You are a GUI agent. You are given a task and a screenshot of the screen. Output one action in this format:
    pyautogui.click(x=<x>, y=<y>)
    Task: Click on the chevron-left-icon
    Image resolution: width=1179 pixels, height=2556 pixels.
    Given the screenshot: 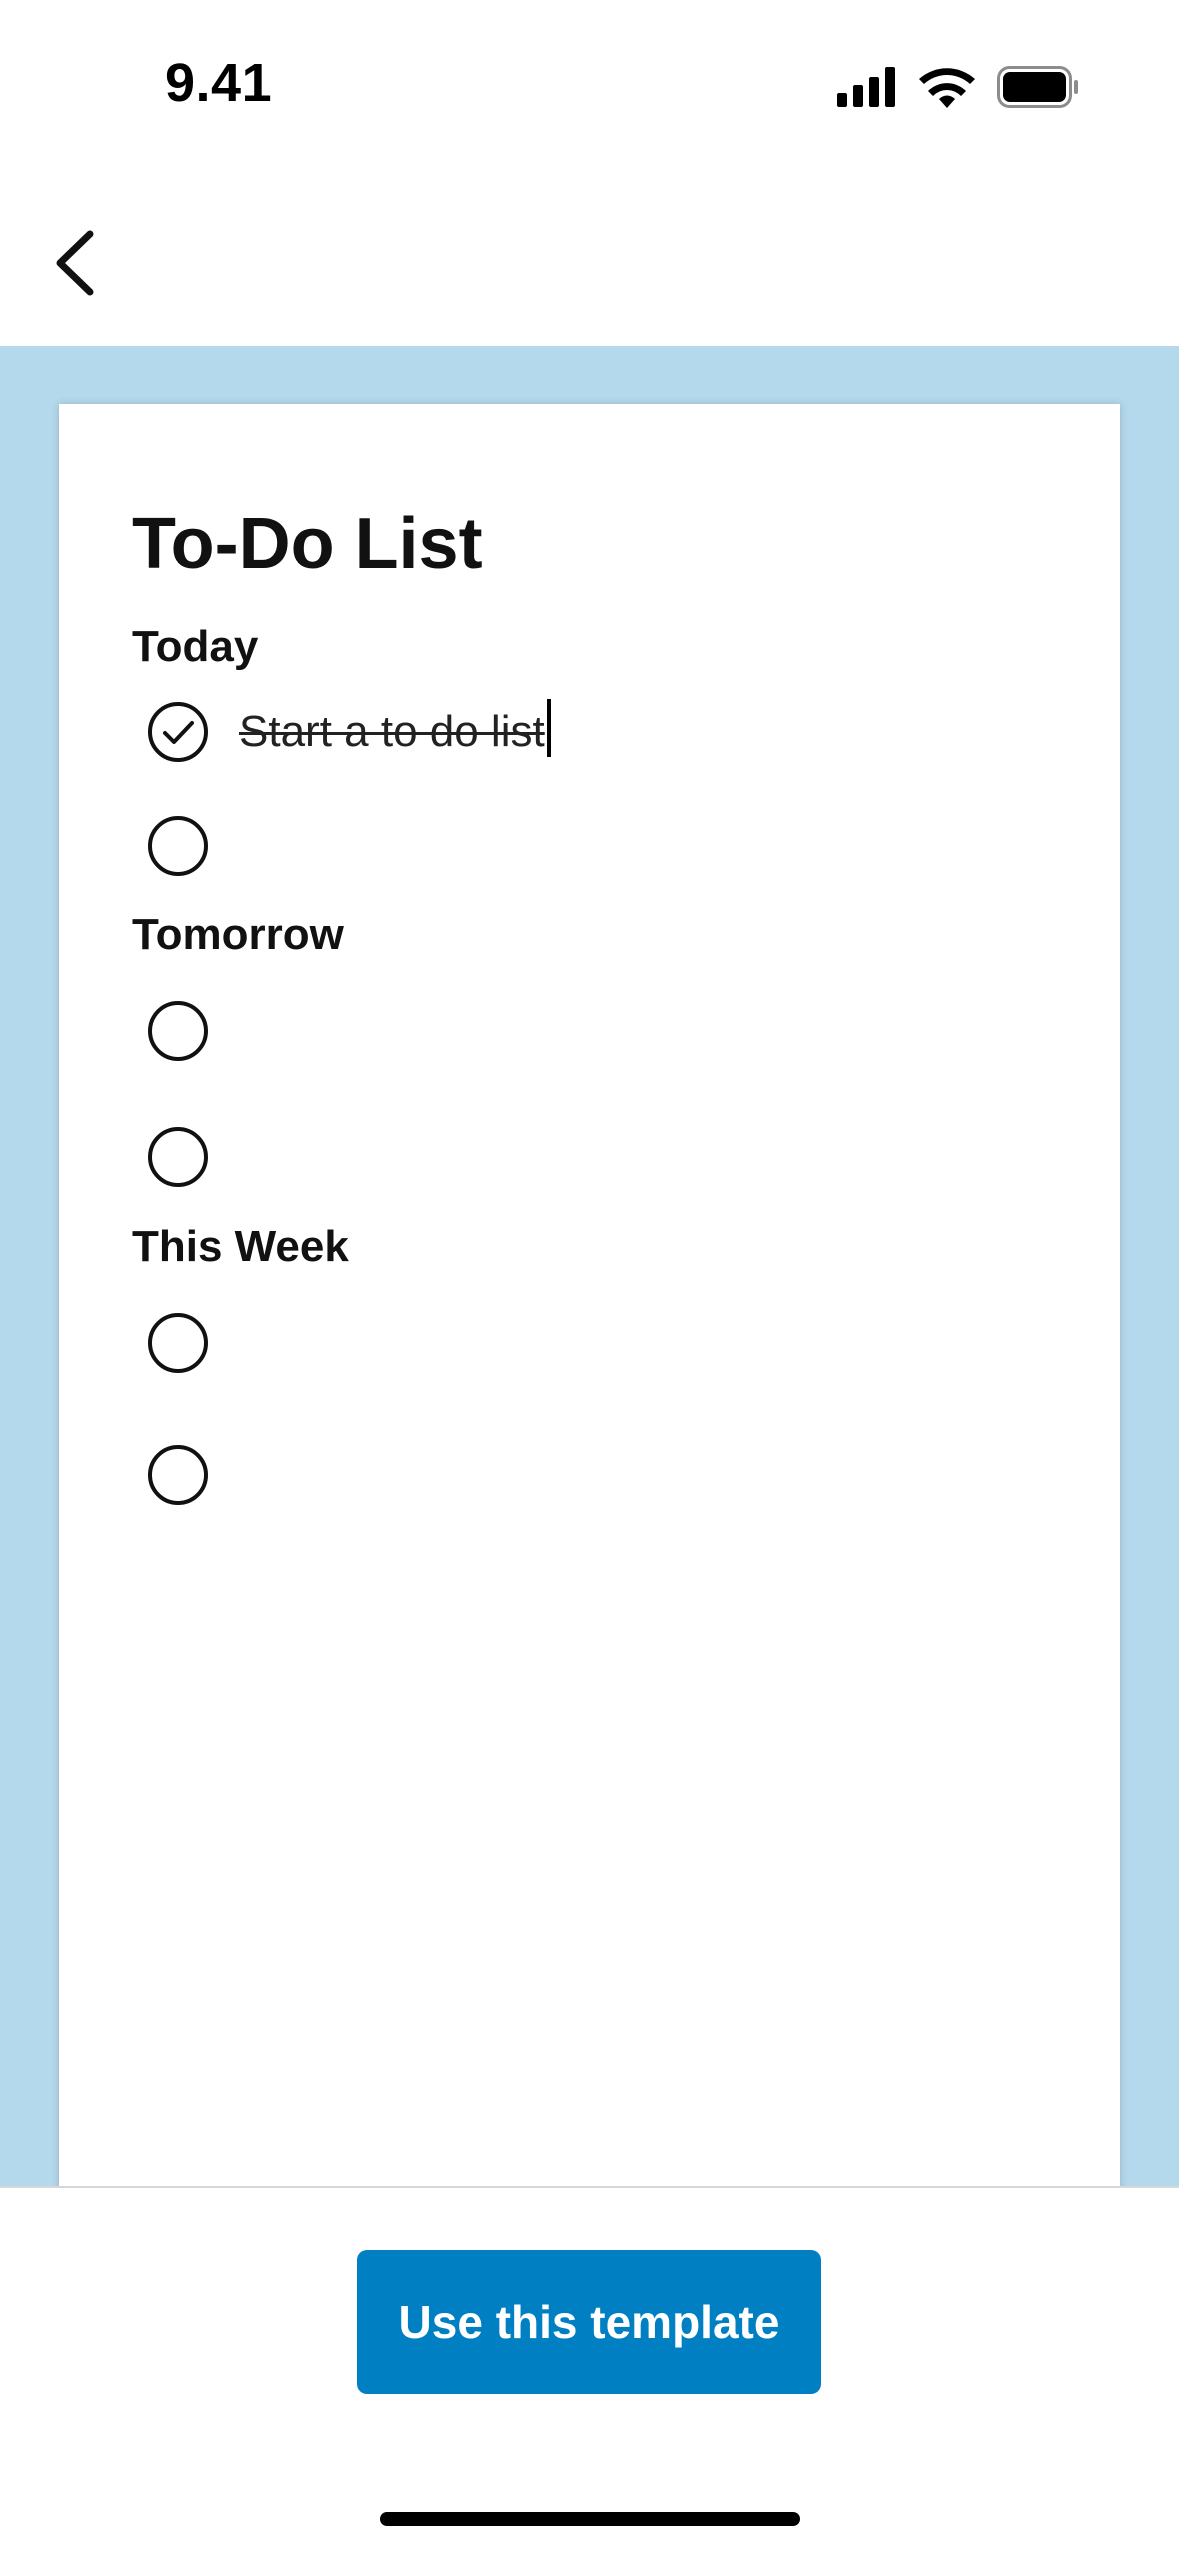 What is the action you would take?
    pyautogui.click(x=75, y=265)
    